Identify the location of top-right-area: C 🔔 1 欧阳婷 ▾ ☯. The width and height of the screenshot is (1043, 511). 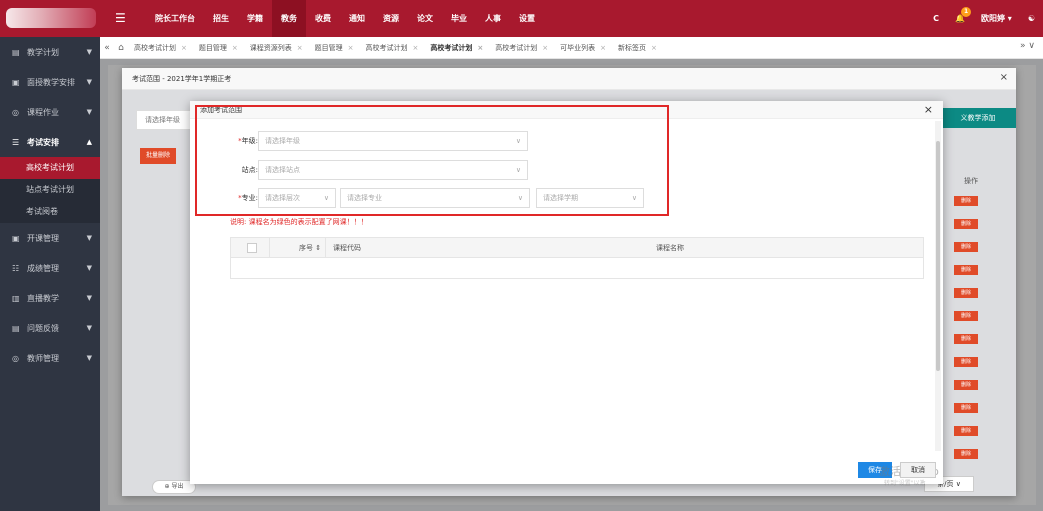
(984, 18).